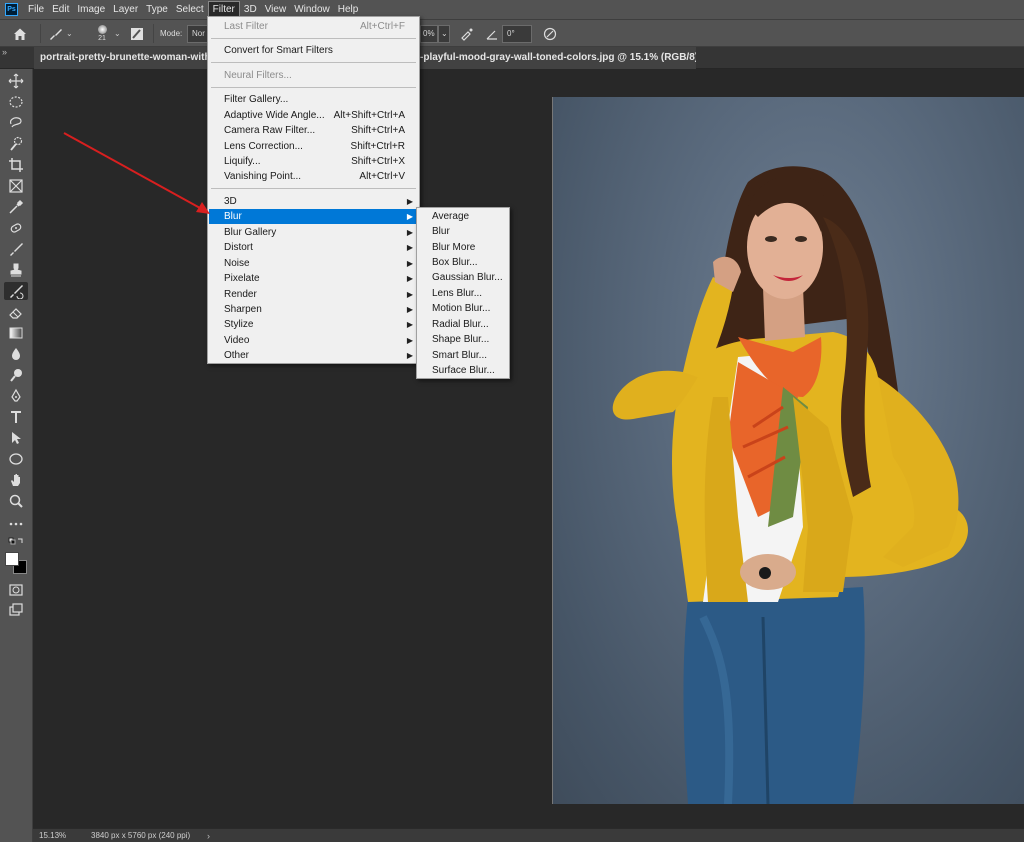 The image size is (1024, 842). What do you see at coordinates (313, 309) in the screenshot?
I see `menu-item-sharpen: Sharpen ▶` at bounding box center [313, 309].